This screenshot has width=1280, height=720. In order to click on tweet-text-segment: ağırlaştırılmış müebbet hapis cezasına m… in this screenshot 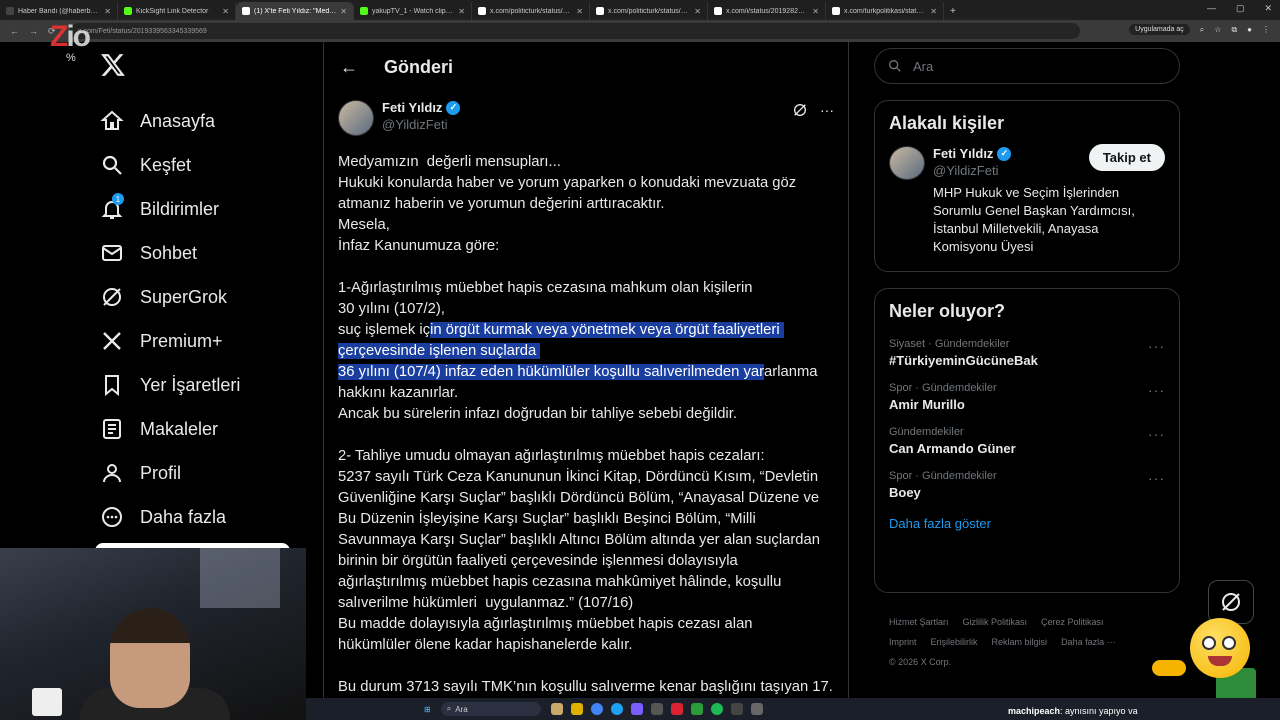, I will do `click(560, 582)`.